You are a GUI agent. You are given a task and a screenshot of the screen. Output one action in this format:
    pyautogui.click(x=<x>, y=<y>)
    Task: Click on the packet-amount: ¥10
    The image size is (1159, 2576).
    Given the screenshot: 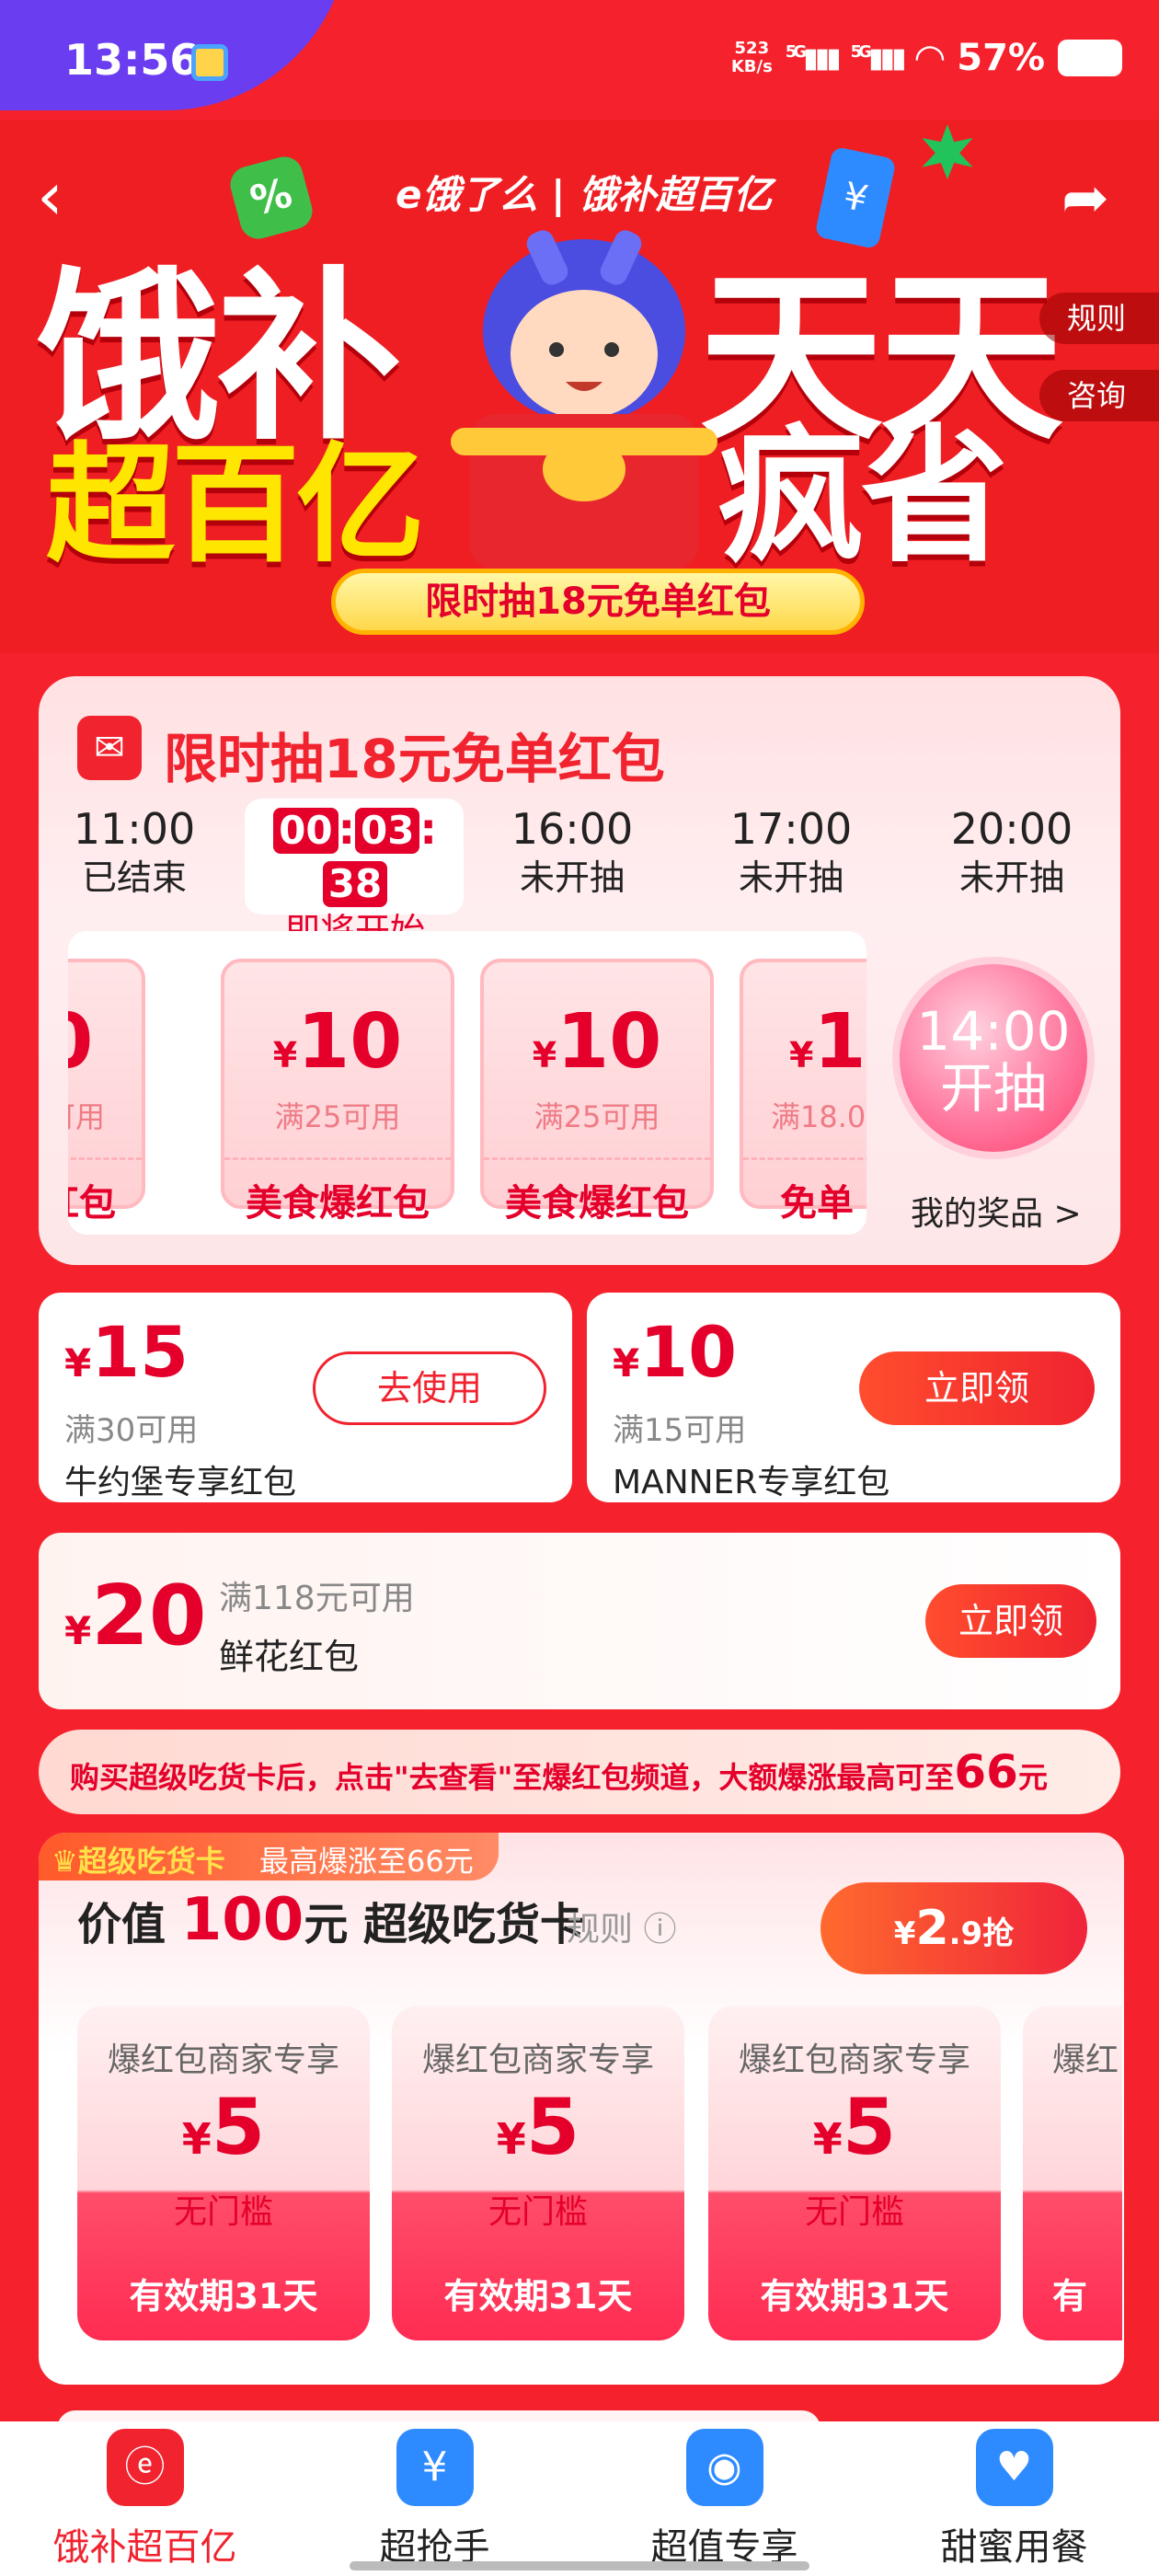 What is the action you would take?
    pyautogui.click(x=751, y=1358)
    